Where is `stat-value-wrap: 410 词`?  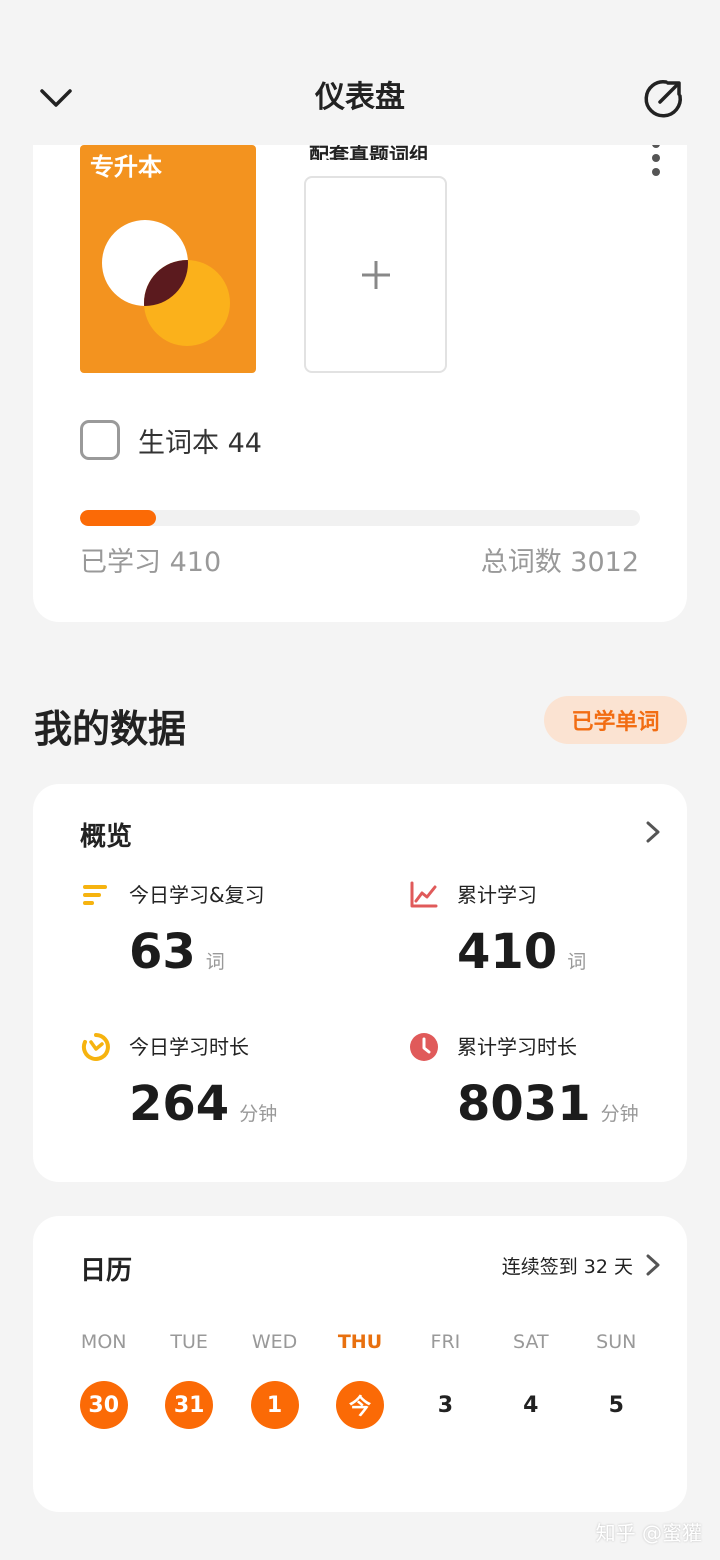 stat-value-wrap: 410 词 is located at coordinates (521, 957).